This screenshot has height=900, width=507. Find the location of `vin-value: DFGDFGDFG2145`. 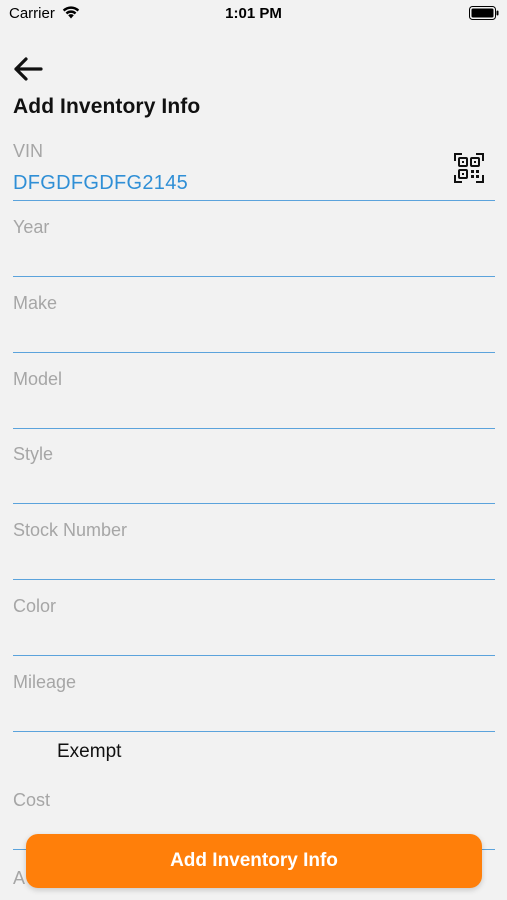

vin-value: DFGDFGDFG2145 is located at coordinates (100, 183).